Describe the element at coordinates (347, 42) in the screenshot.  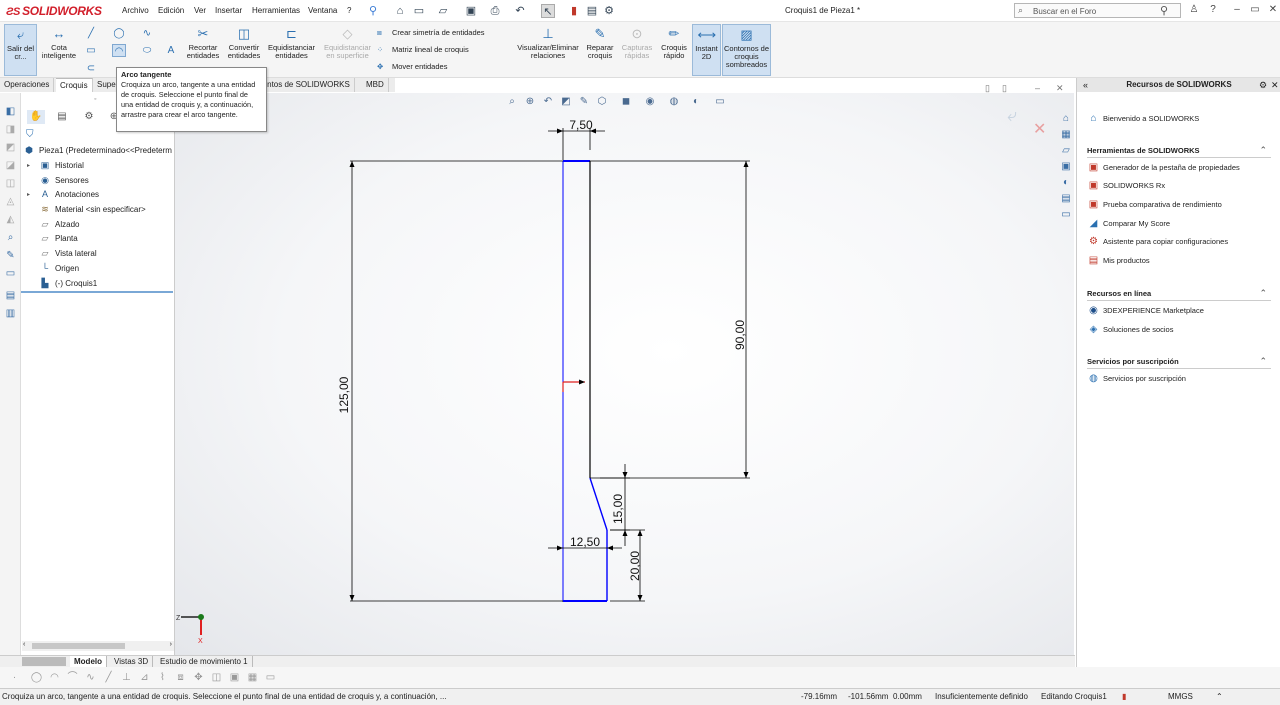
I see `offset-surface-button: ◇ Equidistanciar en superficie` at that location.